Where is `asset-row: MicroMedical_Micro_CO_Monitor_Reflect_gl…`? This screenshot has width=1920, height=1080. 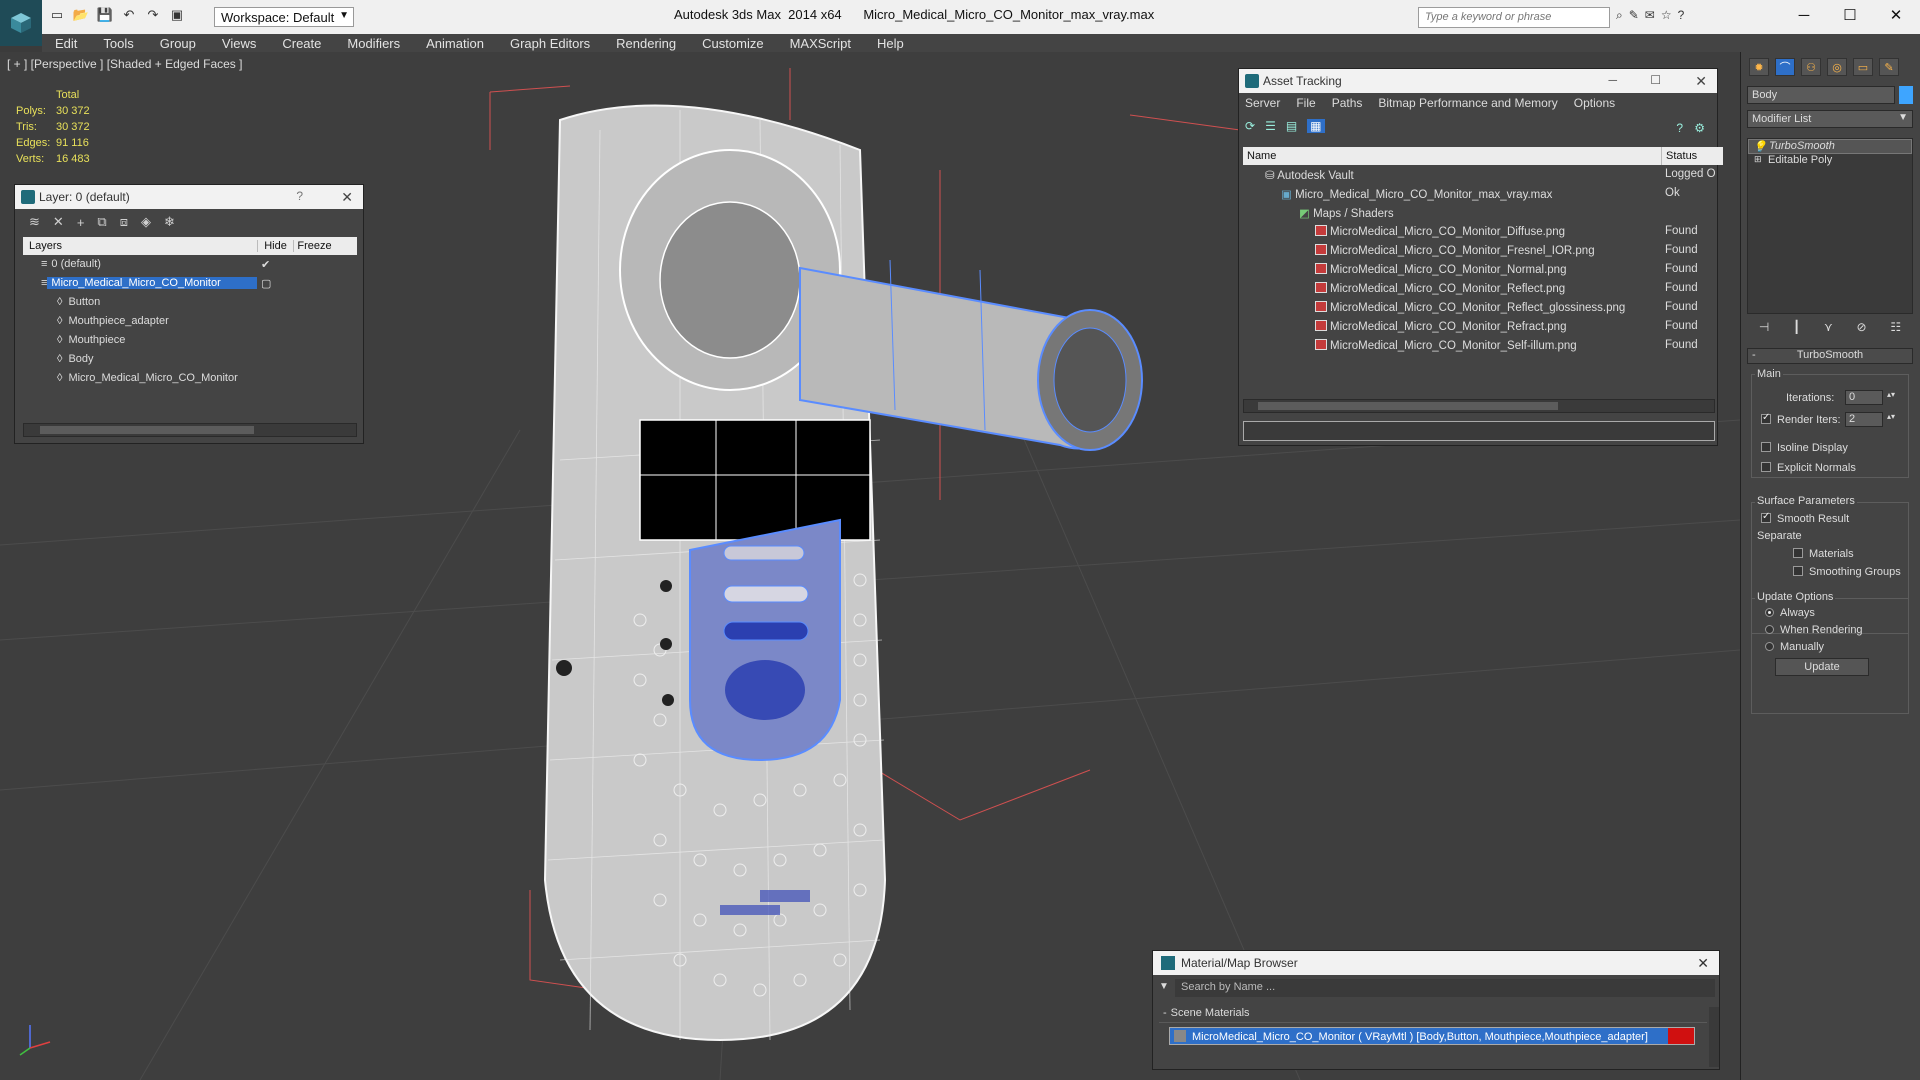 asset-row: MicroMedical_Micro_CO_Monitor_Reflect_gl… is located at coordinates (1483, 307).